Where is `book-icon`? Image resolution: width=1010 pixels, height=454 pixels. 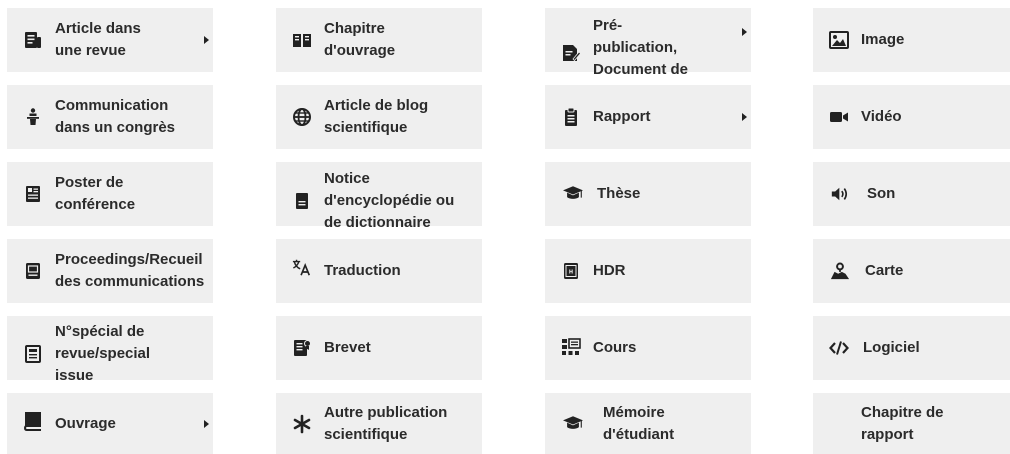
book-icon is located at coordinates (33, 421).